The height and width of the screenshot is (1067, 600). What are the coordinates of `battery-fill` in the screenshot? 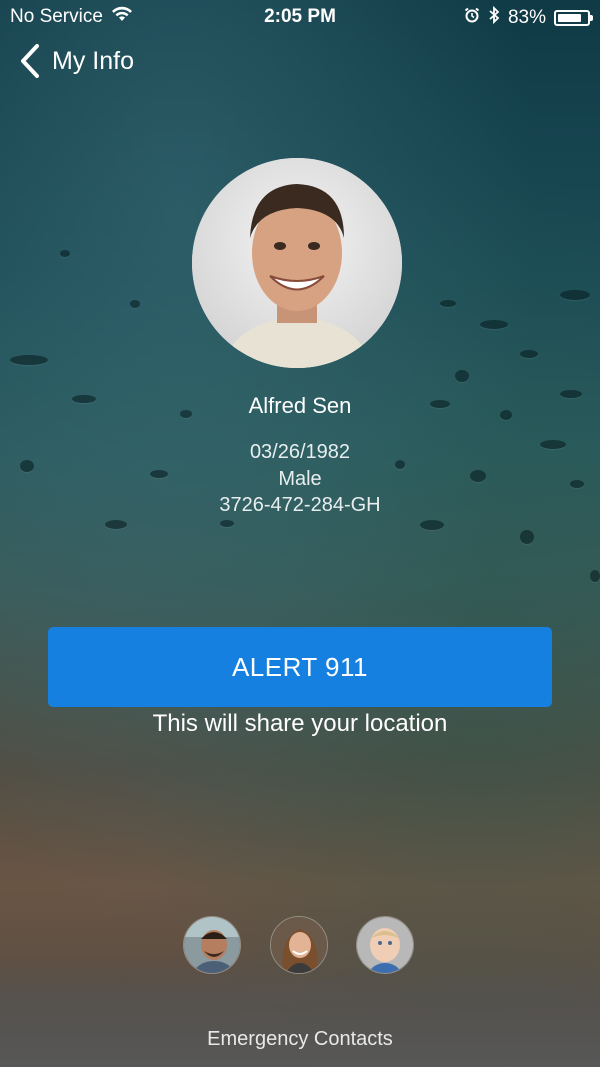 It's located at (570, 18).